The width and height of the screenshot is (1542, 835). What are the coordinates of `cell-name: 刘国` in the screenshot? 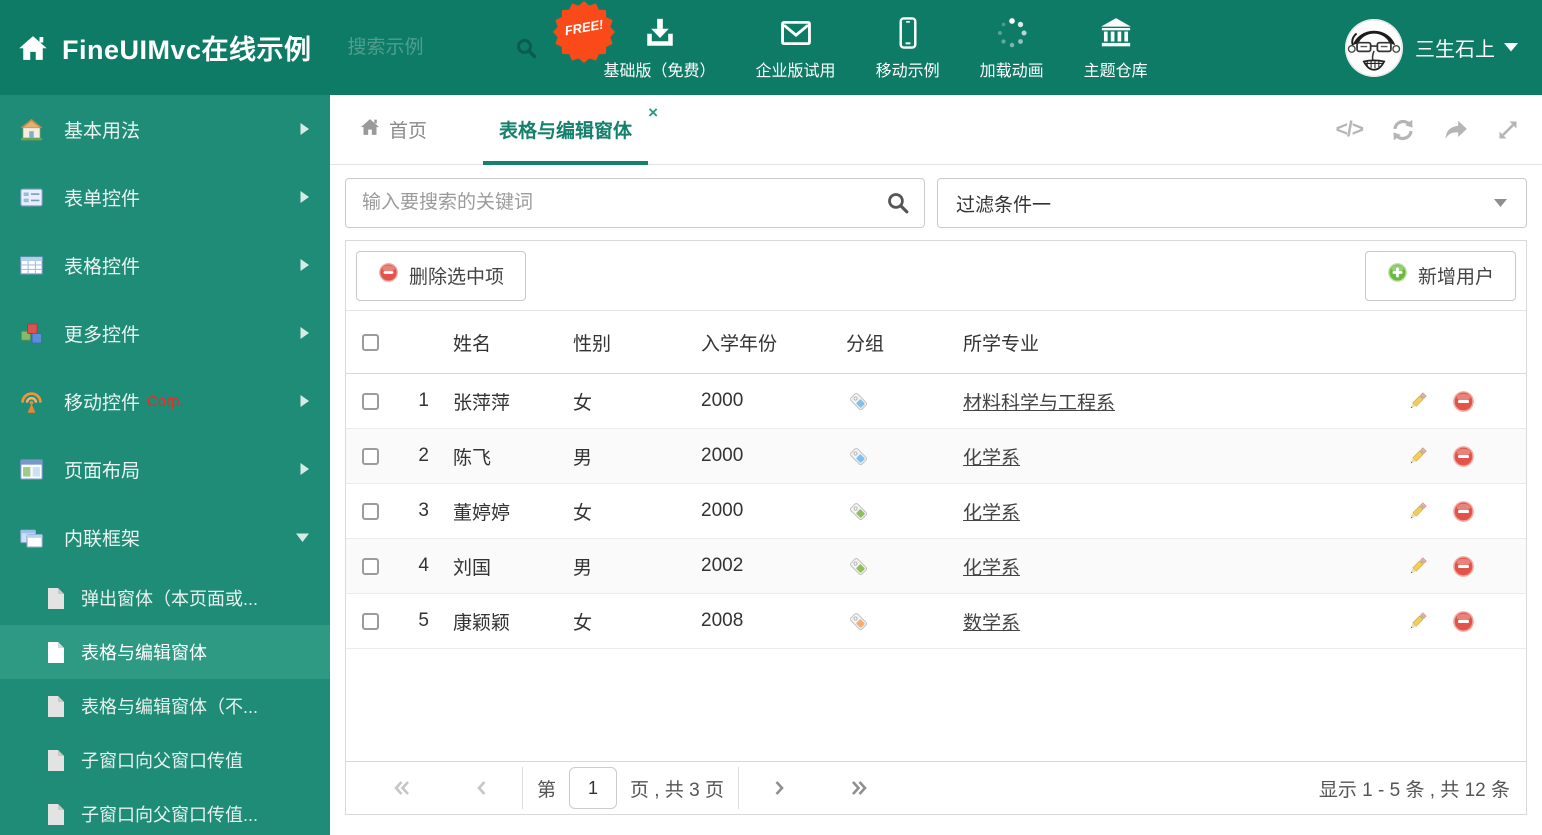 It's located at (472, 568).